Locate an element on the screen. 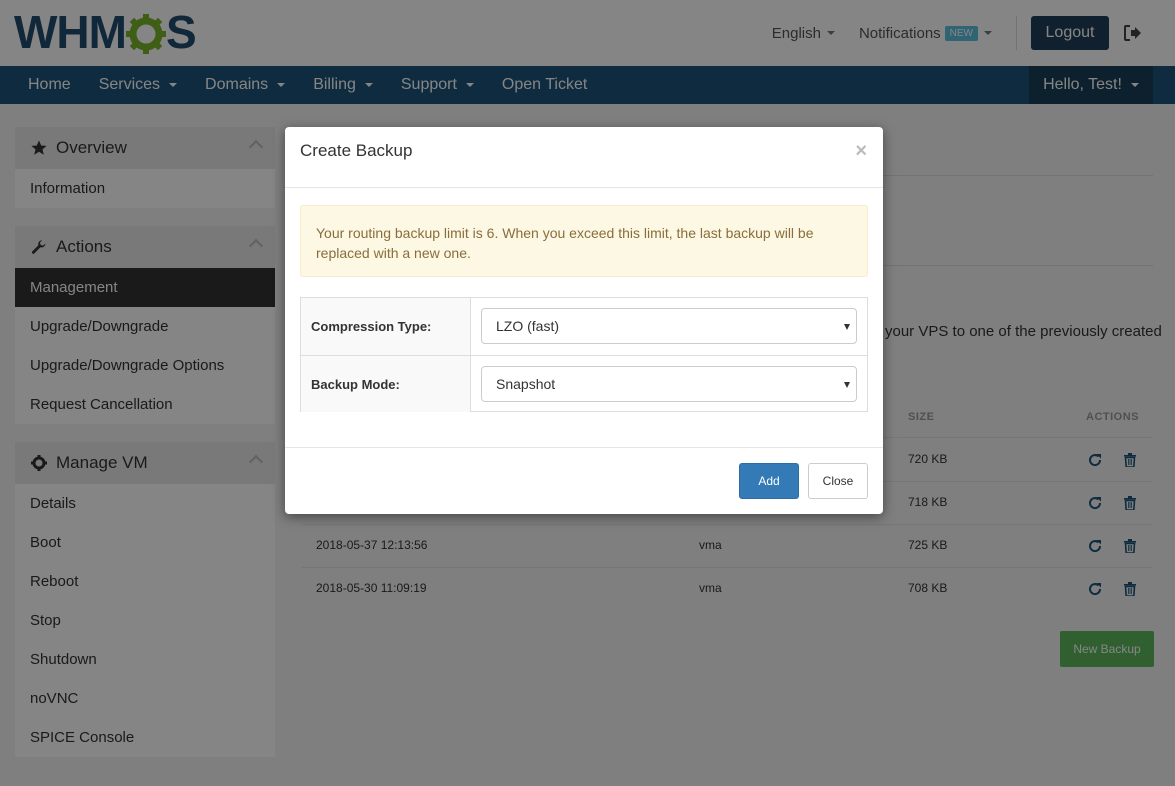  add-button: Add is located at coordinates (769, 481).